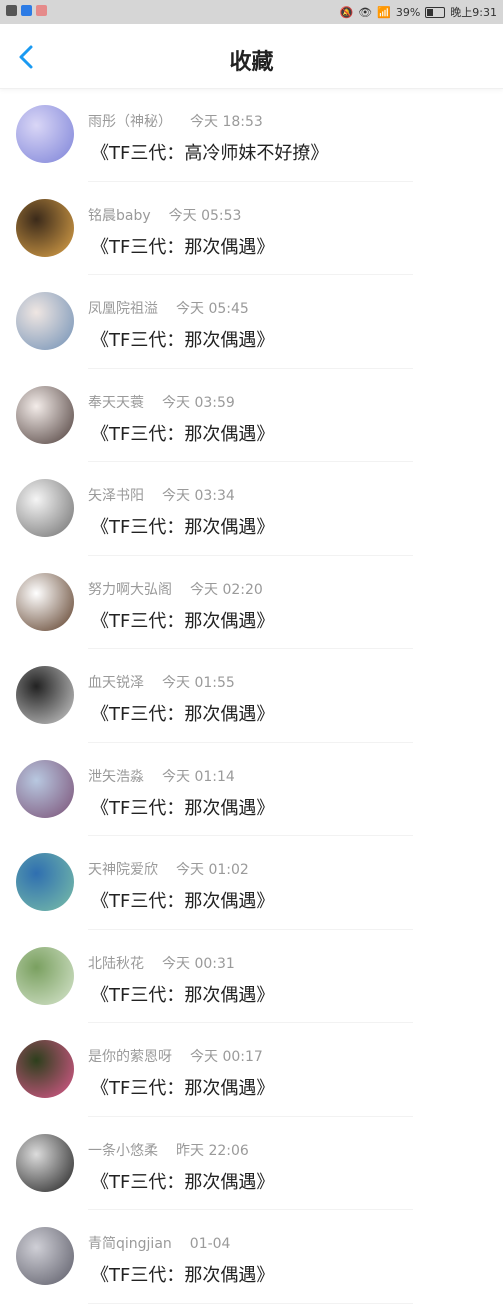 The height and width of the screenshot is (1304, 503). I want to click on item-meta: 天神院爱欣 今天 01:02, so click(168, 869).